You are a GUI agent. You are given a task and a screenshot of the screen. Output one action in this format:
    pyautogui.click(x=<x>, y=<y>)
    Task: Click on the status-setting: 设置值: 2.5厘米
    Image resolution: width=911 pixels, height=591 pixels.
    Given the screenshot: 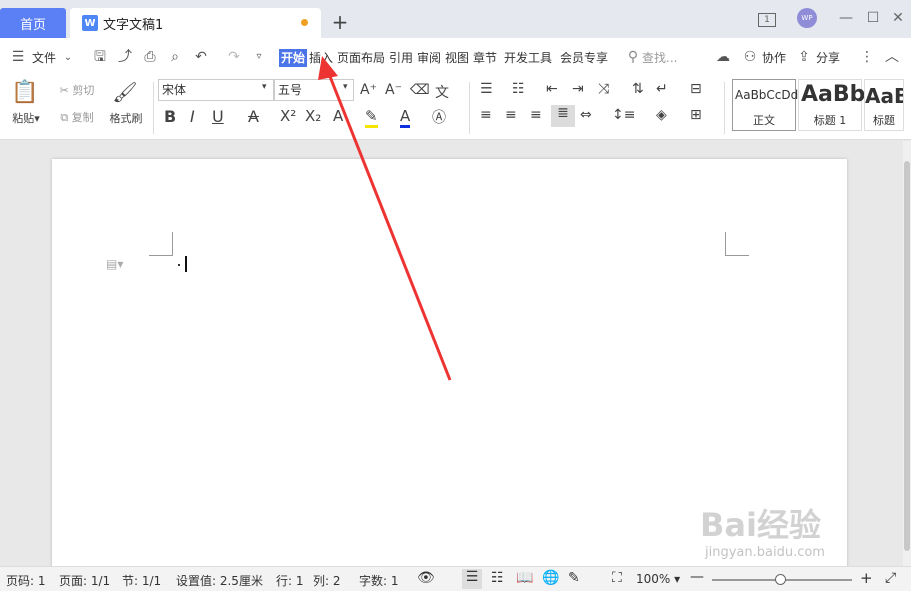 What is the action you would take?
    pyautogui.click(x=219, y=580)
    